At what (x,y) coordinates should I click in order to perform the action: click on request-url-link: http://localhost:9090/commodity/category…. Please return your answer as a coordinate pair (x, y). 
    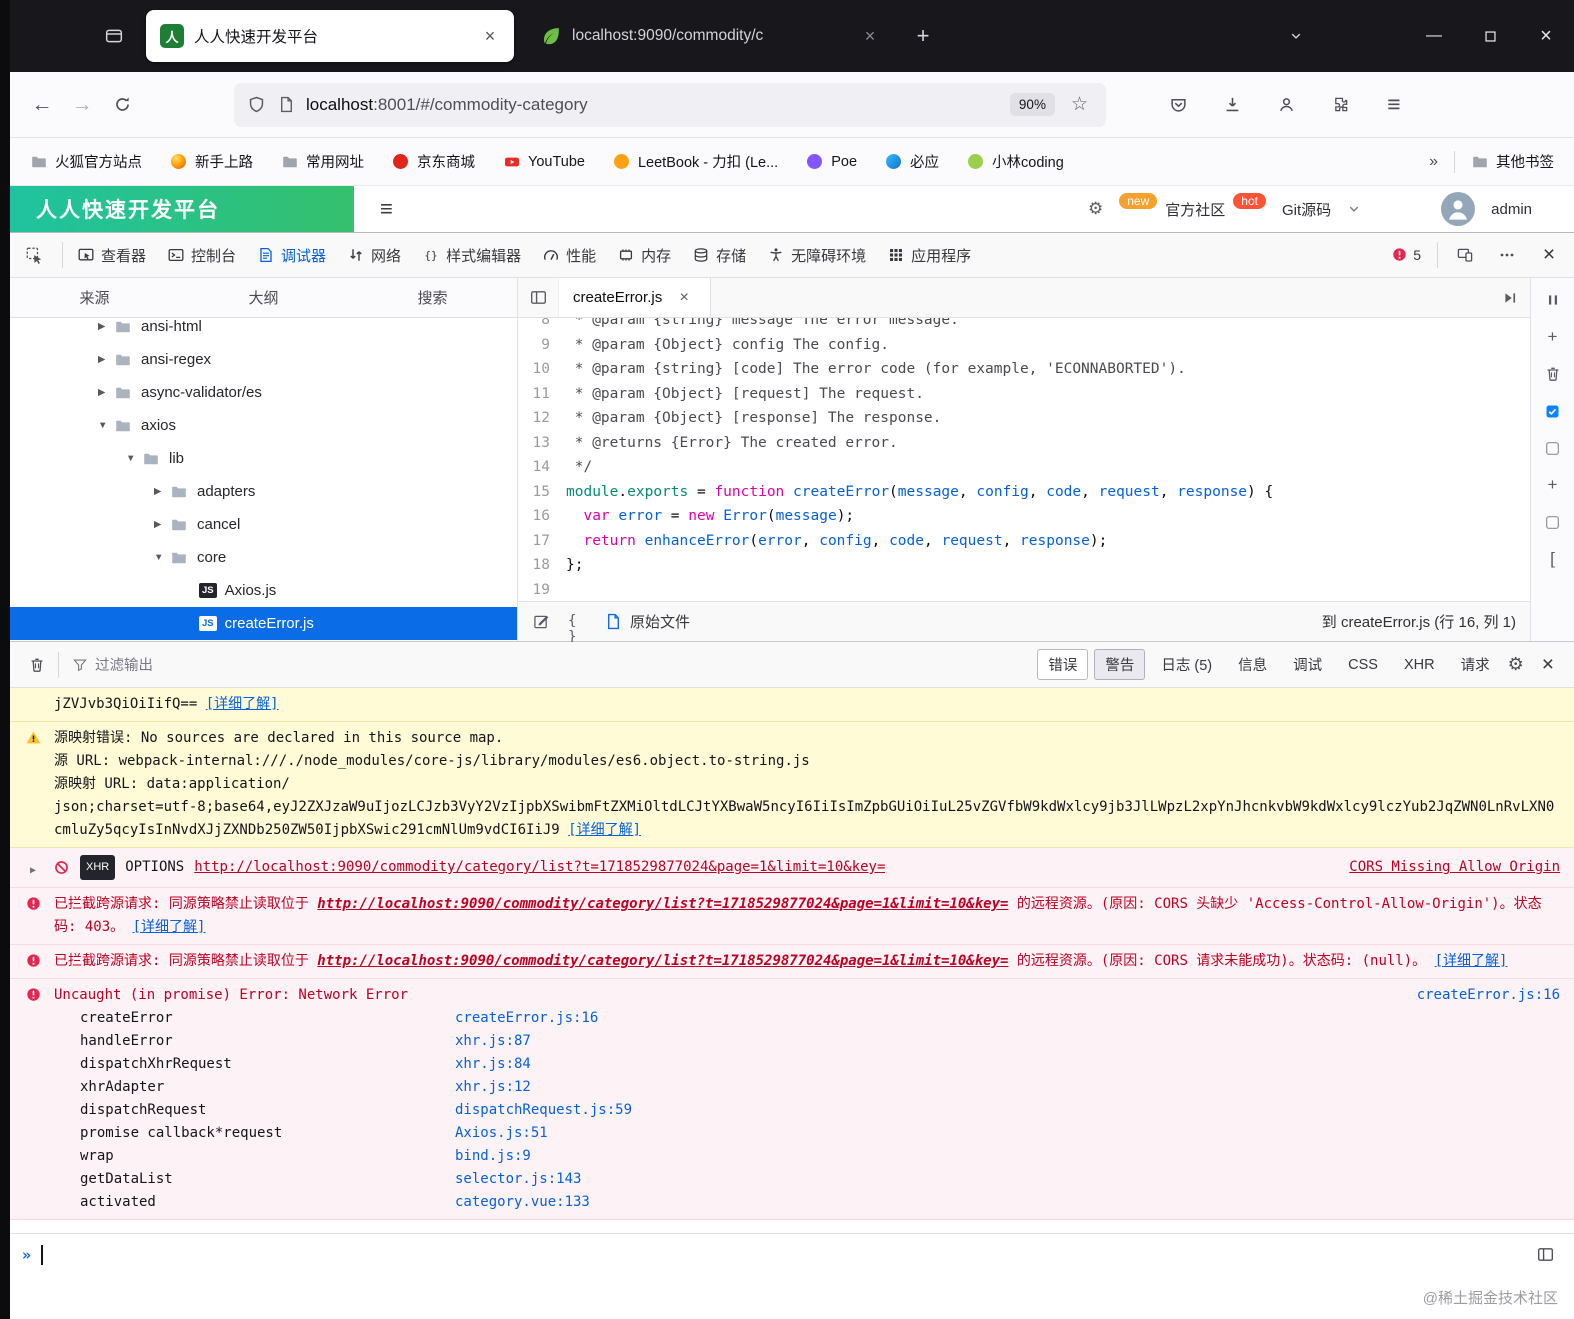
    Looking at the image, I should click on (539, 867).